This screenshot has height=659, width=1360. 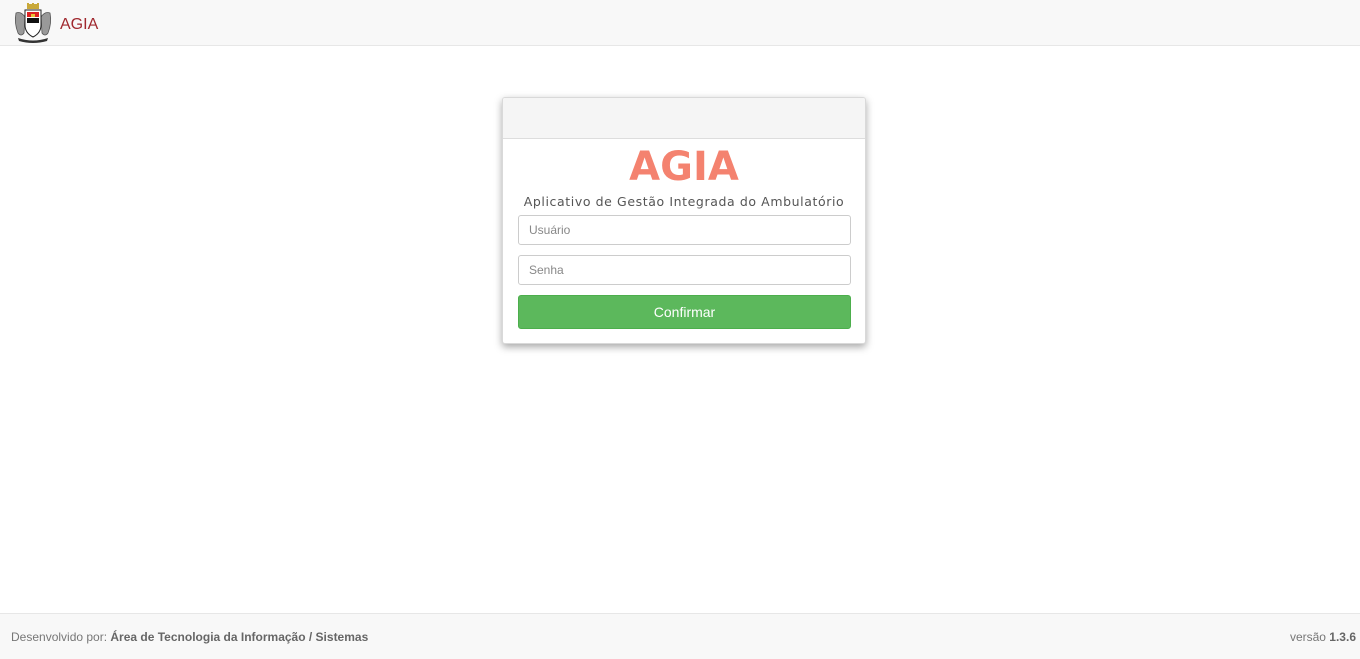 What do you see at coordinates (680, 23) in the screenshot?
I see `navbar: AGIA` at bounding box center [680, 23].